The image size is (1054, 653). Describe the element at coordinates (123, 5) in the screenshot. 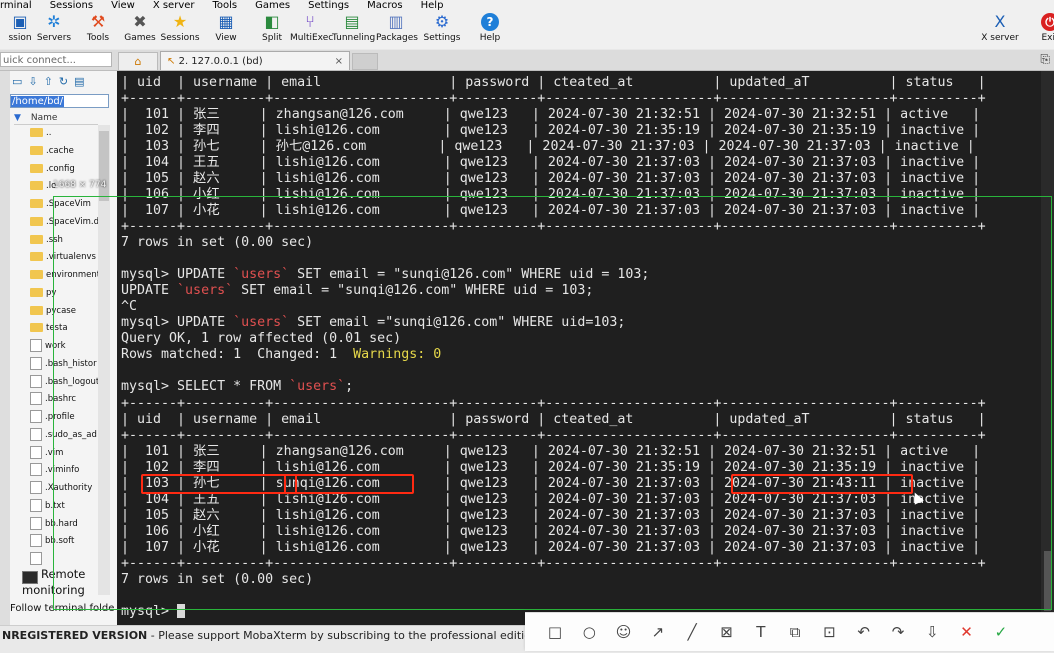

I see `menu-item: View` at that location.